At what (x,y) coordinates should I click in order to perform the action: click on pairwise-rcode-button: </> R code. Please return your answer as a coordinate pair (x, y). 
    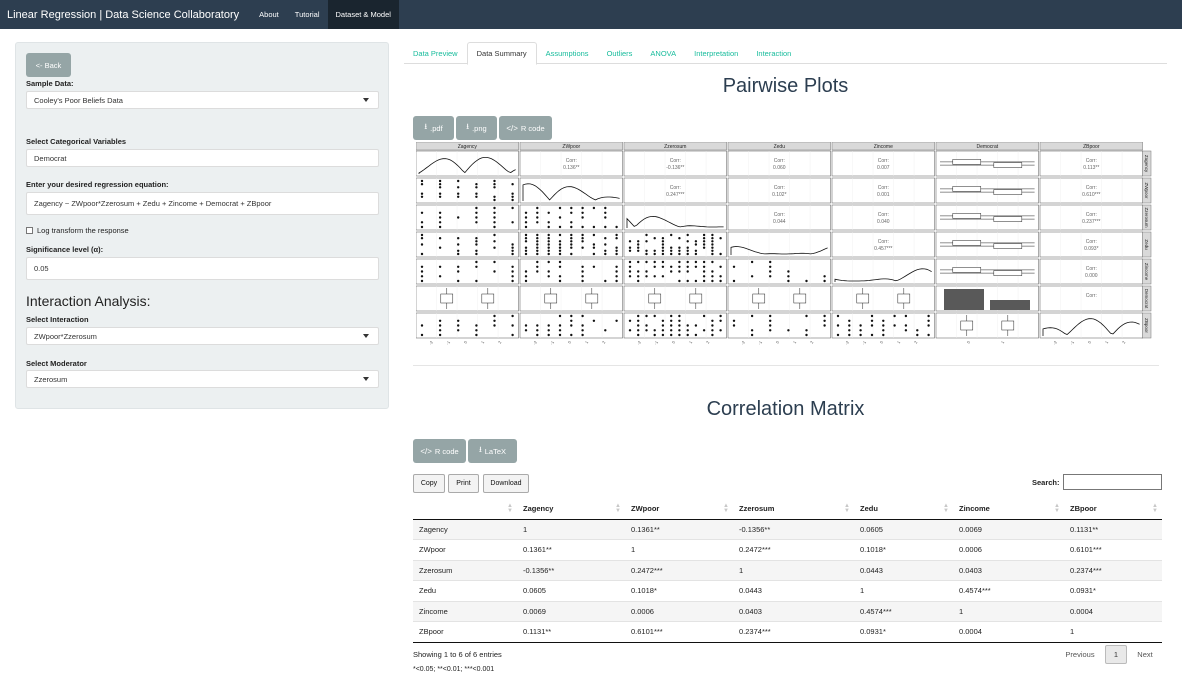
    Looking at the image, I should click on (525, 128).